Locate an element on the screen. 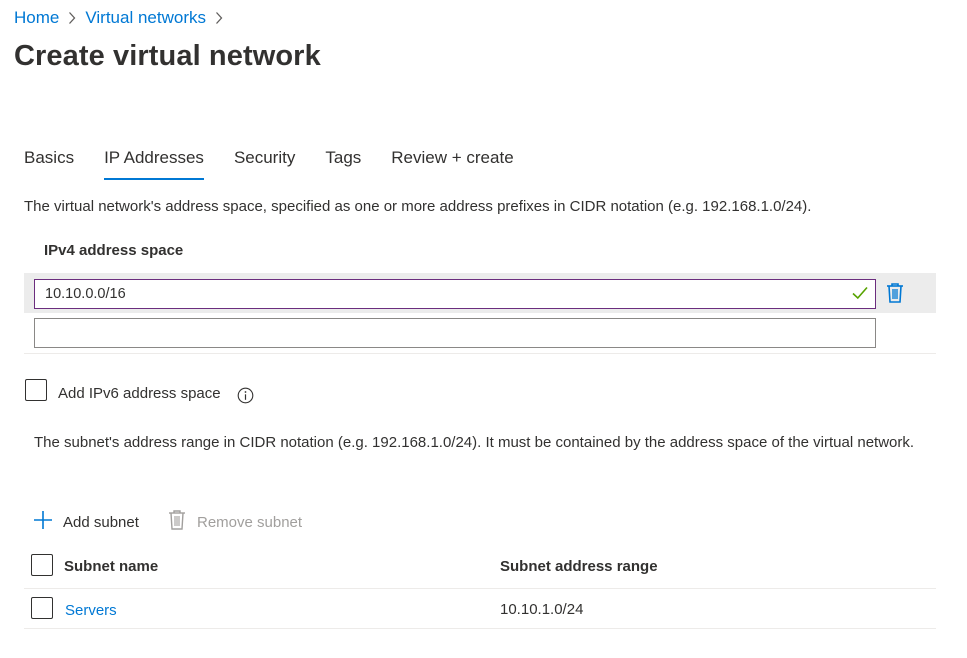 The width and height of the screenshot is (967, 658). page-title: Create virtual network is located at coordinates (167, 56).